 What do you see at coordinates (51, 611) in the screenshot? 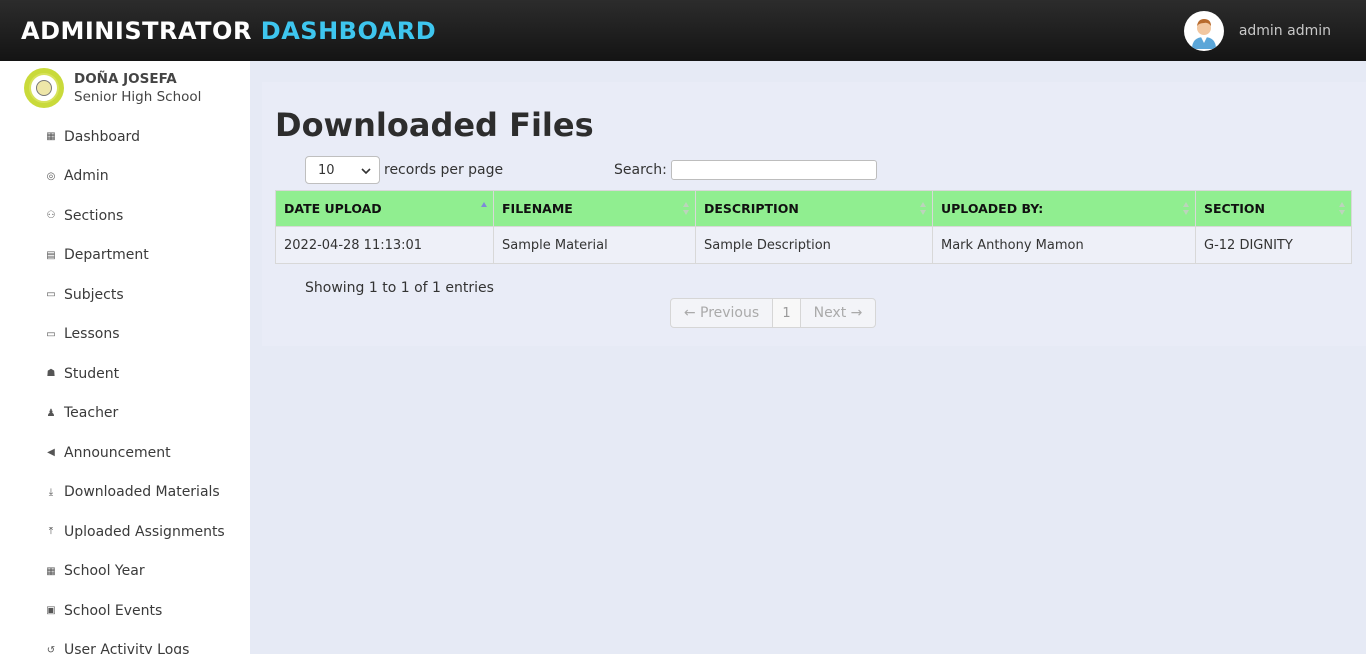
I see `calendar-event-icon: ▣` at bounding box center [51, 611].